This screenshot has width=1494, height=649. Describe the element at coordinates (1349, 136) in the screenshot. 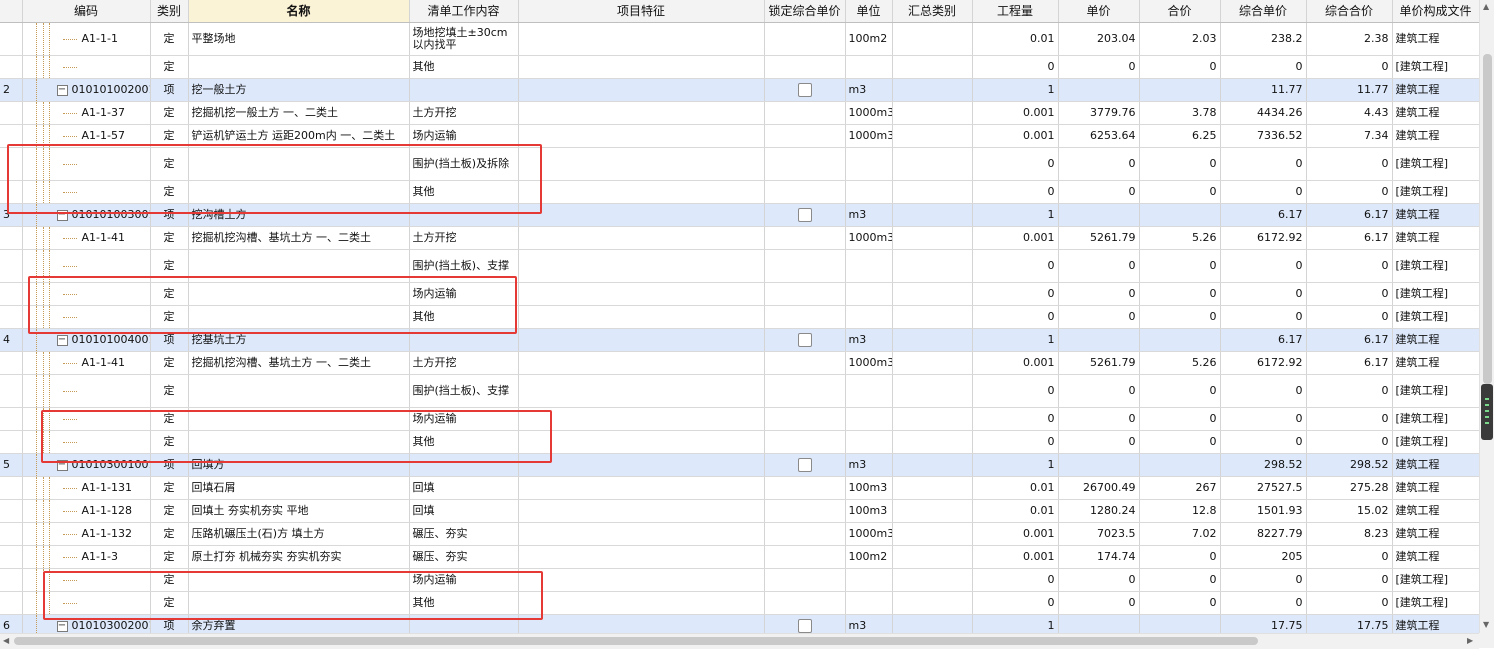

I see `comp-total-cell: 7.34` at that location.